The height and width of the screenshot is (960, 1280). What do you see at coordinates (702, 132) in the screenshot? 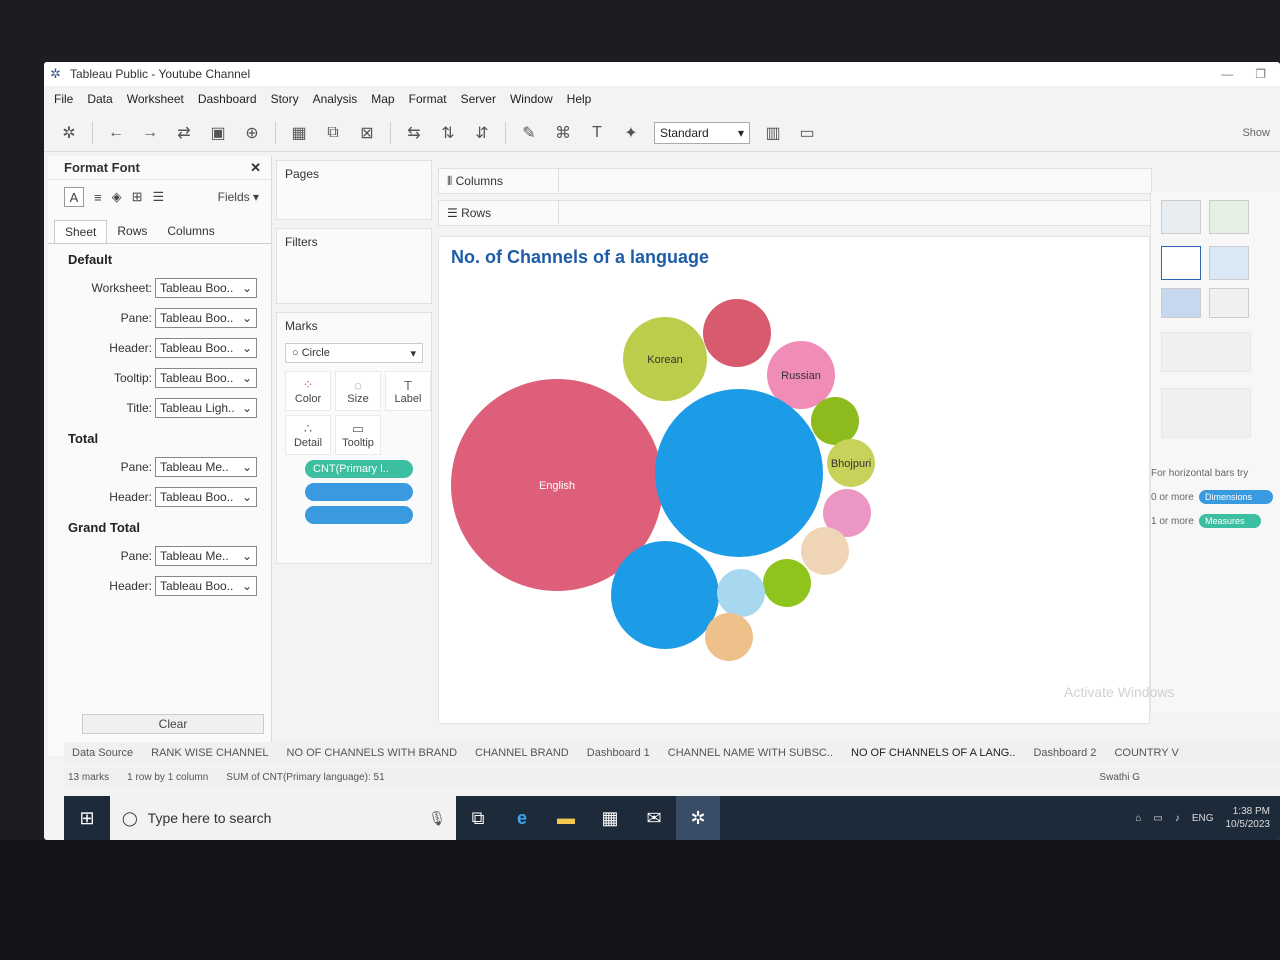
I see `fit-select: Standard ▾` at bounding box center [702, 132].